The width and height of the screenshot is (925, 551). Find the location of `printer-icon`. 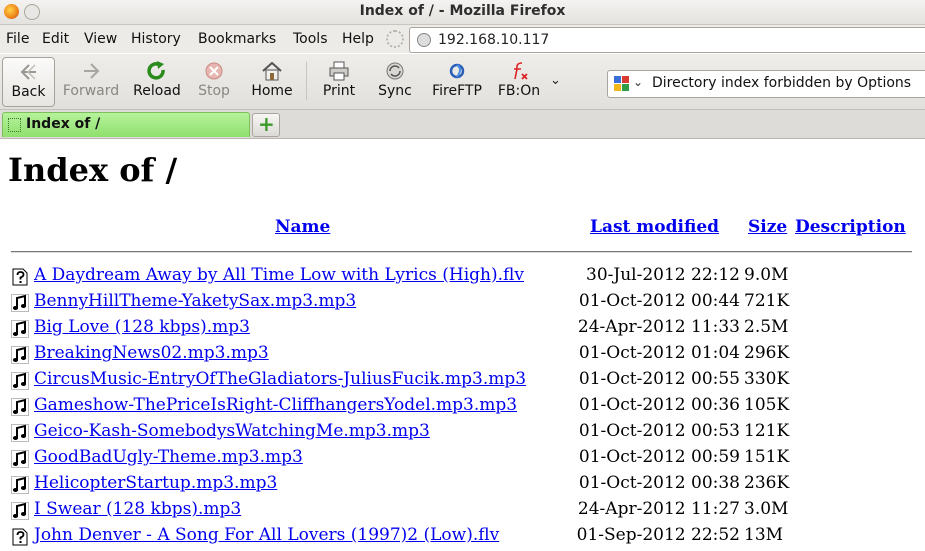

printer-icon is located at coordinates (339, 71).